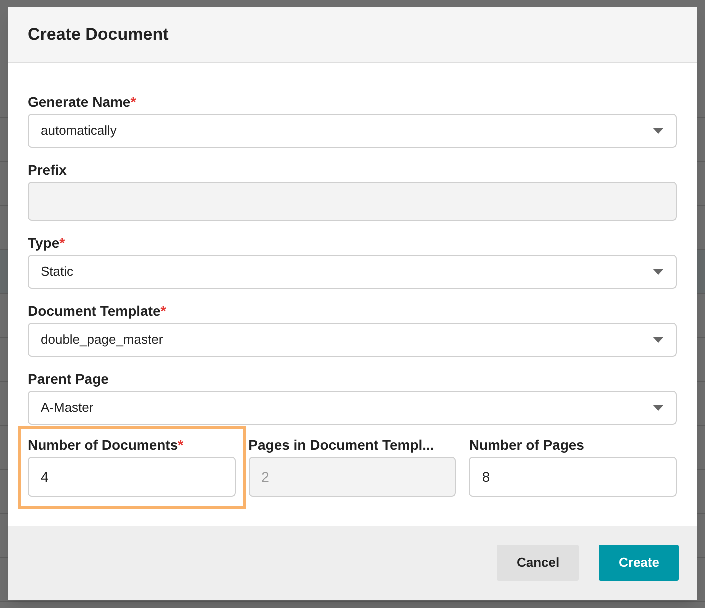 The height and width of the screenshot is (608, 705). I want to click on input-field: 8, so click(573, 477).